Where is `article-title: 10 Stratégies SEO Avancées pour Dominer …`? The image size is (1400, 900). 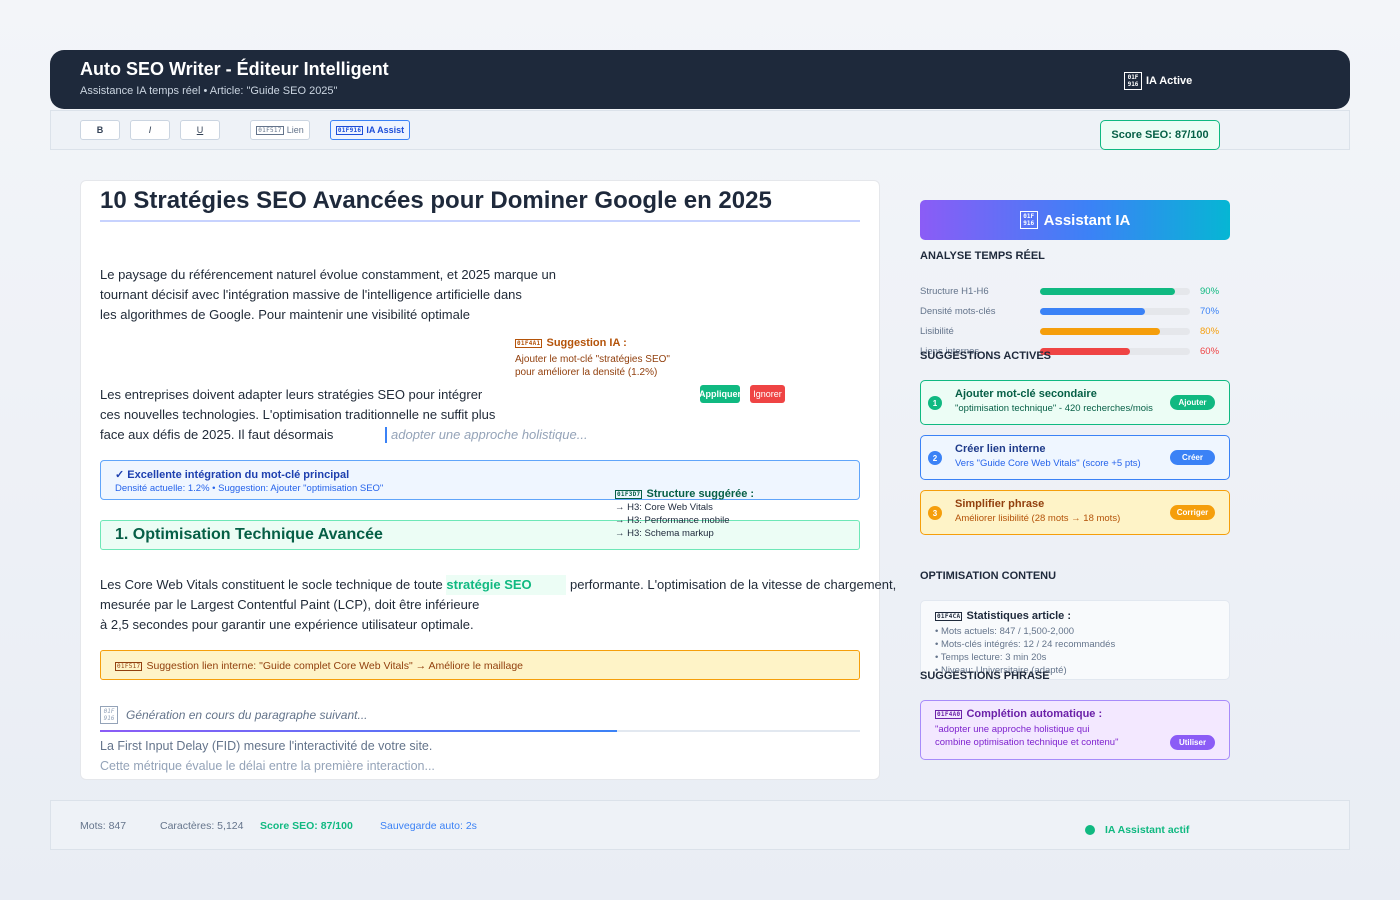
article-title: 10 Stratégies SEO Avancées pour Dominer … is located at coordinates (480, 204).